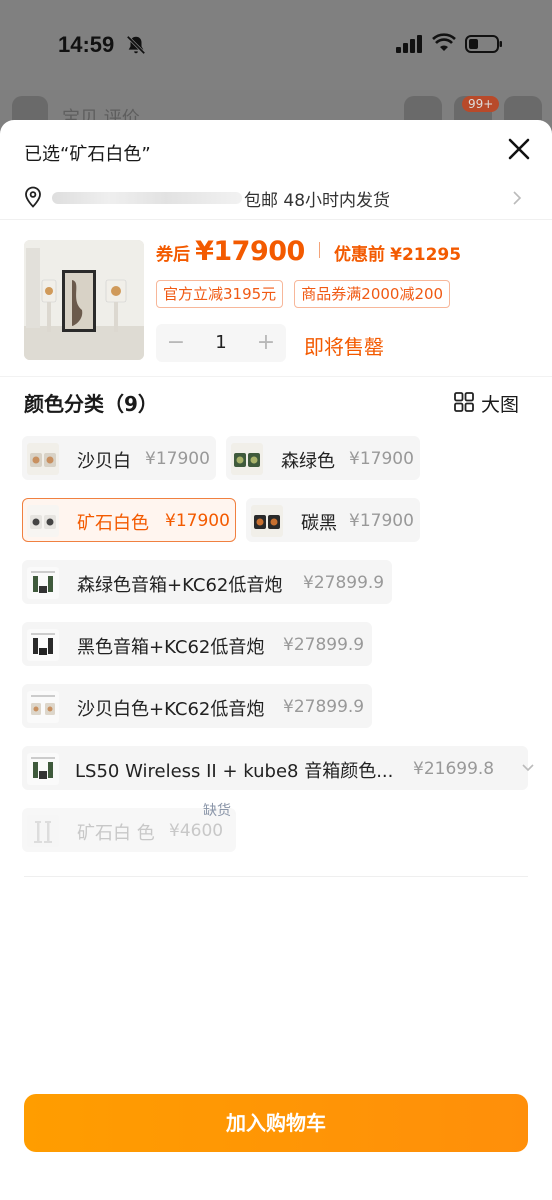  What do you see at coordinates (308, 253) in the screenshot?
I see `price-row: 券后 ¥17900 优惠前 ¥21295` at bounding box center [308, 253].